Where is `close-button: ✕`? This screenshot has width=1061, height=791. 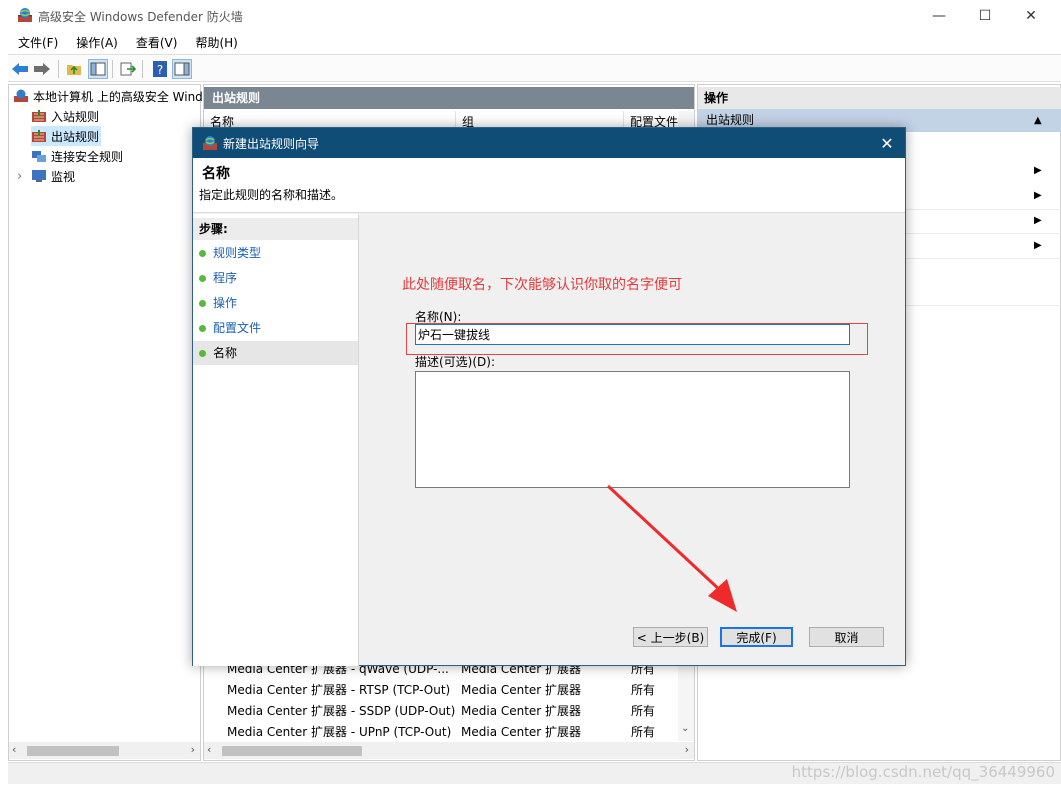
close-button: ✕ is located at coordinates (1031, 15).